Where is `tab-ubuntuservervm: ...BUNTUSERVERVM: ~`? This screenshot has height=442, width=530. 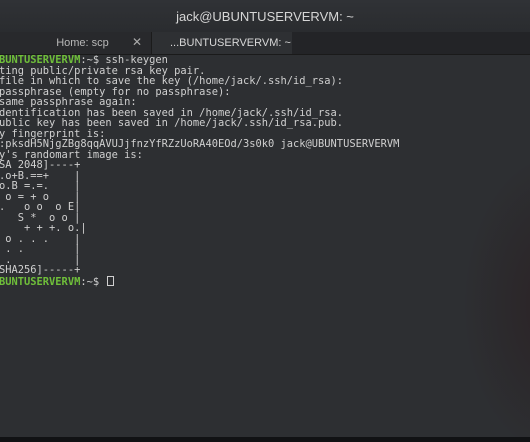 tab-ubuntuservervm: ...BUNTUSERVERVM: ~ is located at coordinates (222, 43).